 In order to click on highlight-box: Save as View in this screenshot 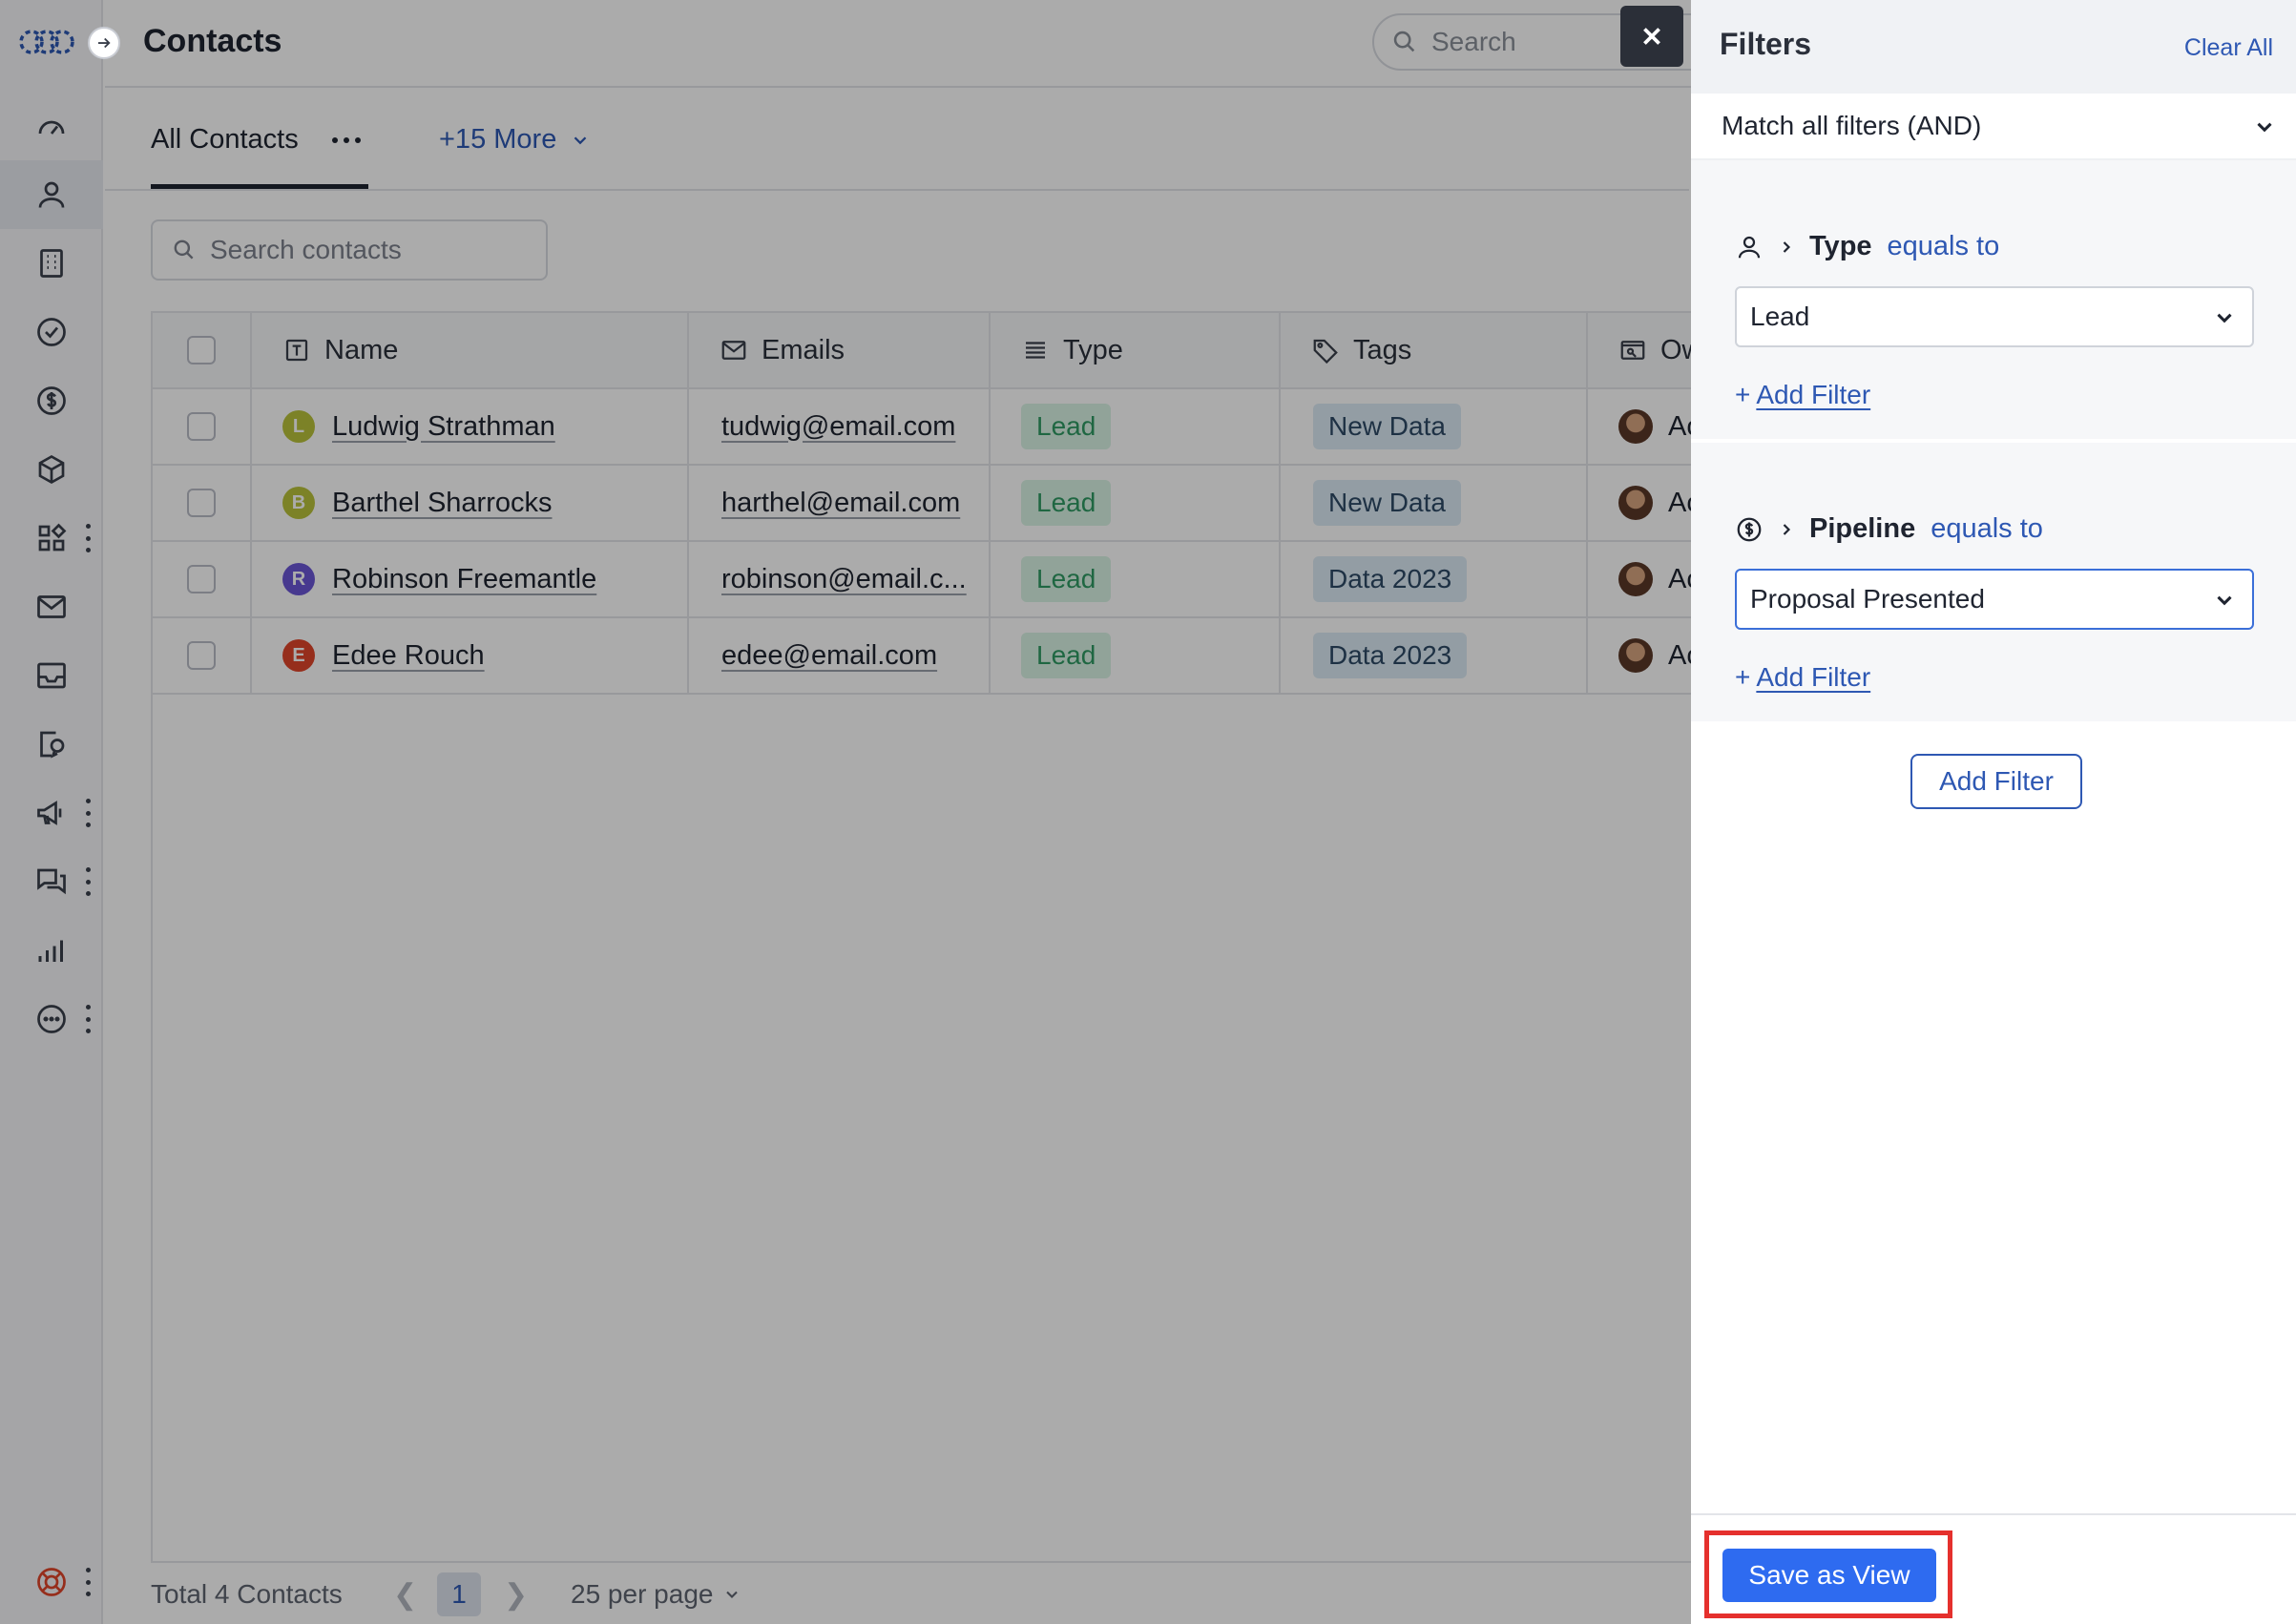, I will do `click(1828, 1574)`.